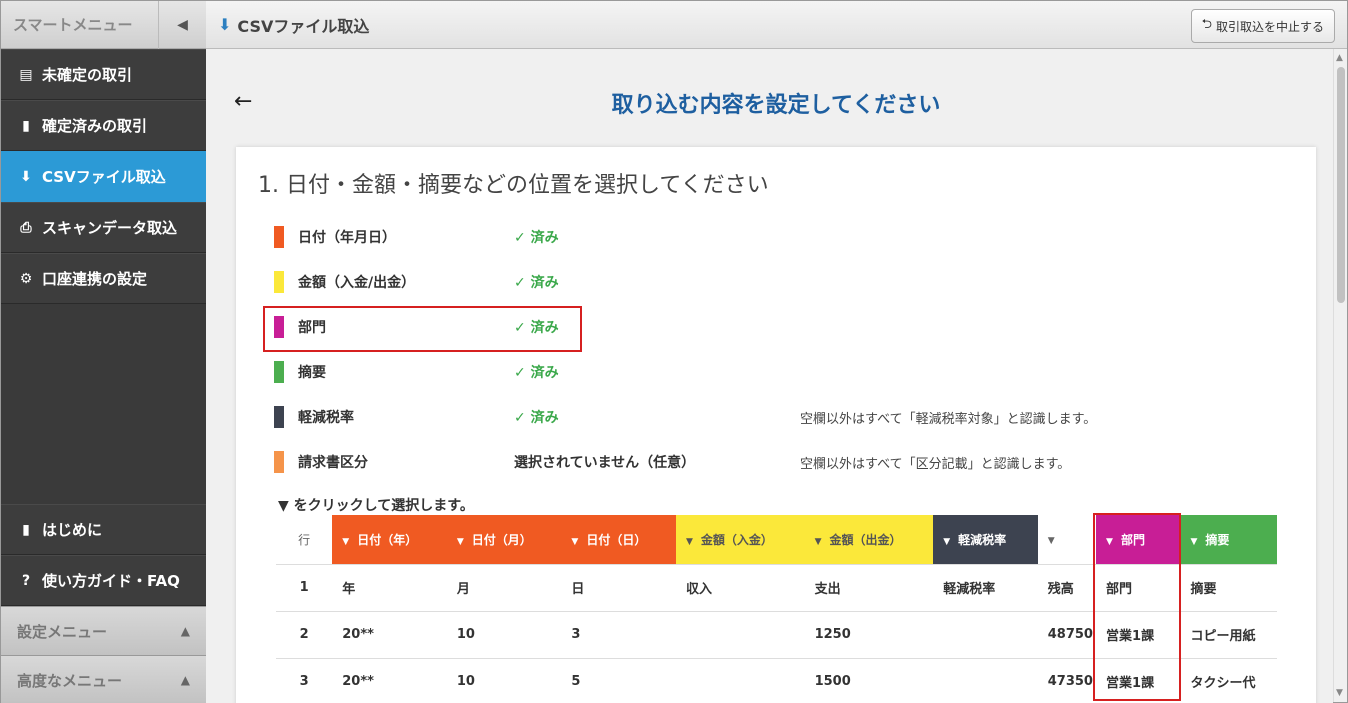 The height and width of the screenshot is (703, 1348). Describe the element at coordinates (103, 529) in the screenshot. I see `sidebar-item-getting-started: ▮ はじめに` at that location.